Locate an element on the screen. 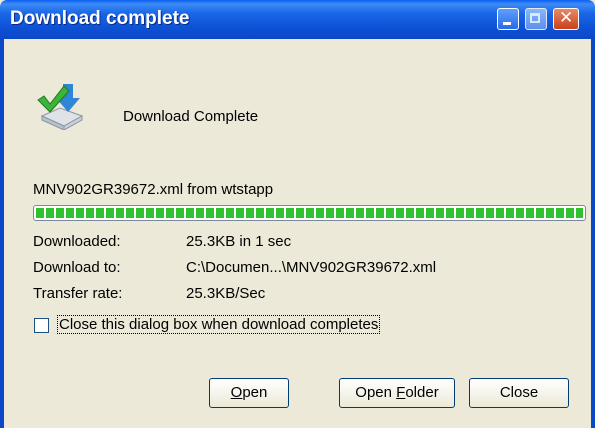  open-folder-label-post: older is located at coordinates (422, 392).